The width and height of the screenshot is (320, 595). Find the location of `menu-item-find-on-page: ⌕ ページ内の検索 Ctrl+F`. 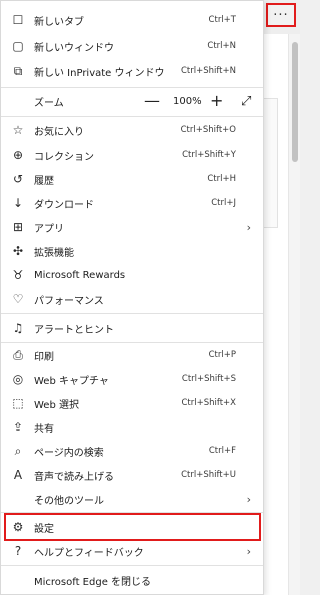

menu-item-find-on-page: ⌕ ページ内の検索 Ctrl+F is located at coordinates (132, 451).